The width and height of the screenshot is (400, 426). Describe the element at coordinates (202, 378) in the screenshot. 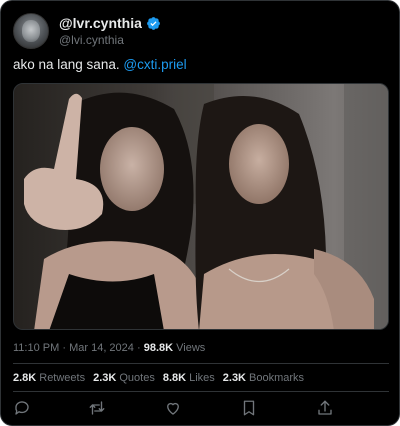

I see `likes-label: Likes` at that location.